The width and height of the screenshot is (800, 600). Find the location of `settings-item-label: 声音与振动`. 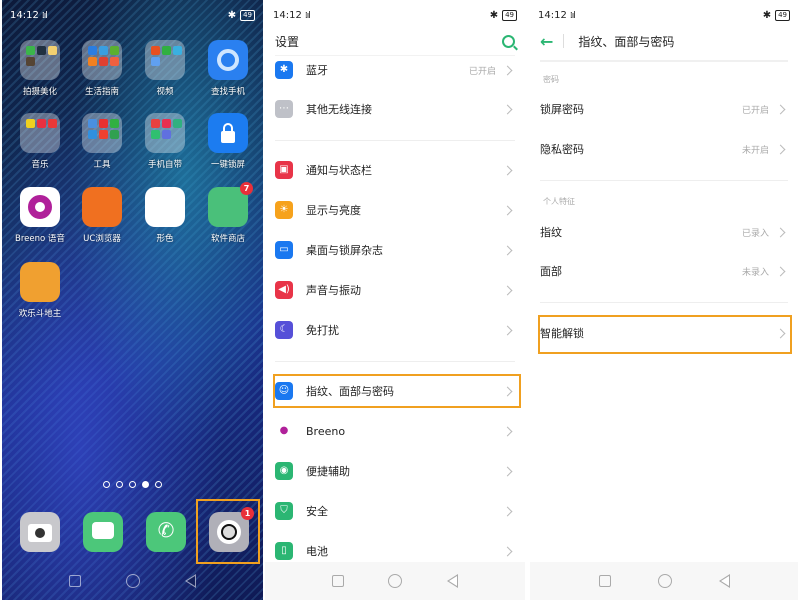

settings-item-label: 声音与振动 is located at coordinates (333, 290).